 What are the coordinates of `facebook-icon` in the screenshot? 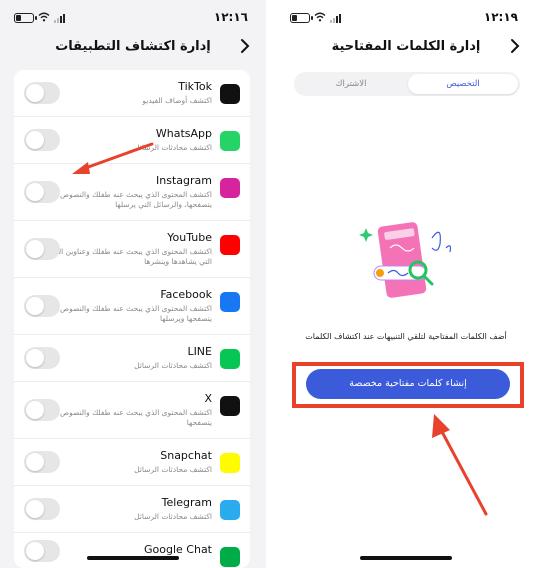 It's located at (230, 302).